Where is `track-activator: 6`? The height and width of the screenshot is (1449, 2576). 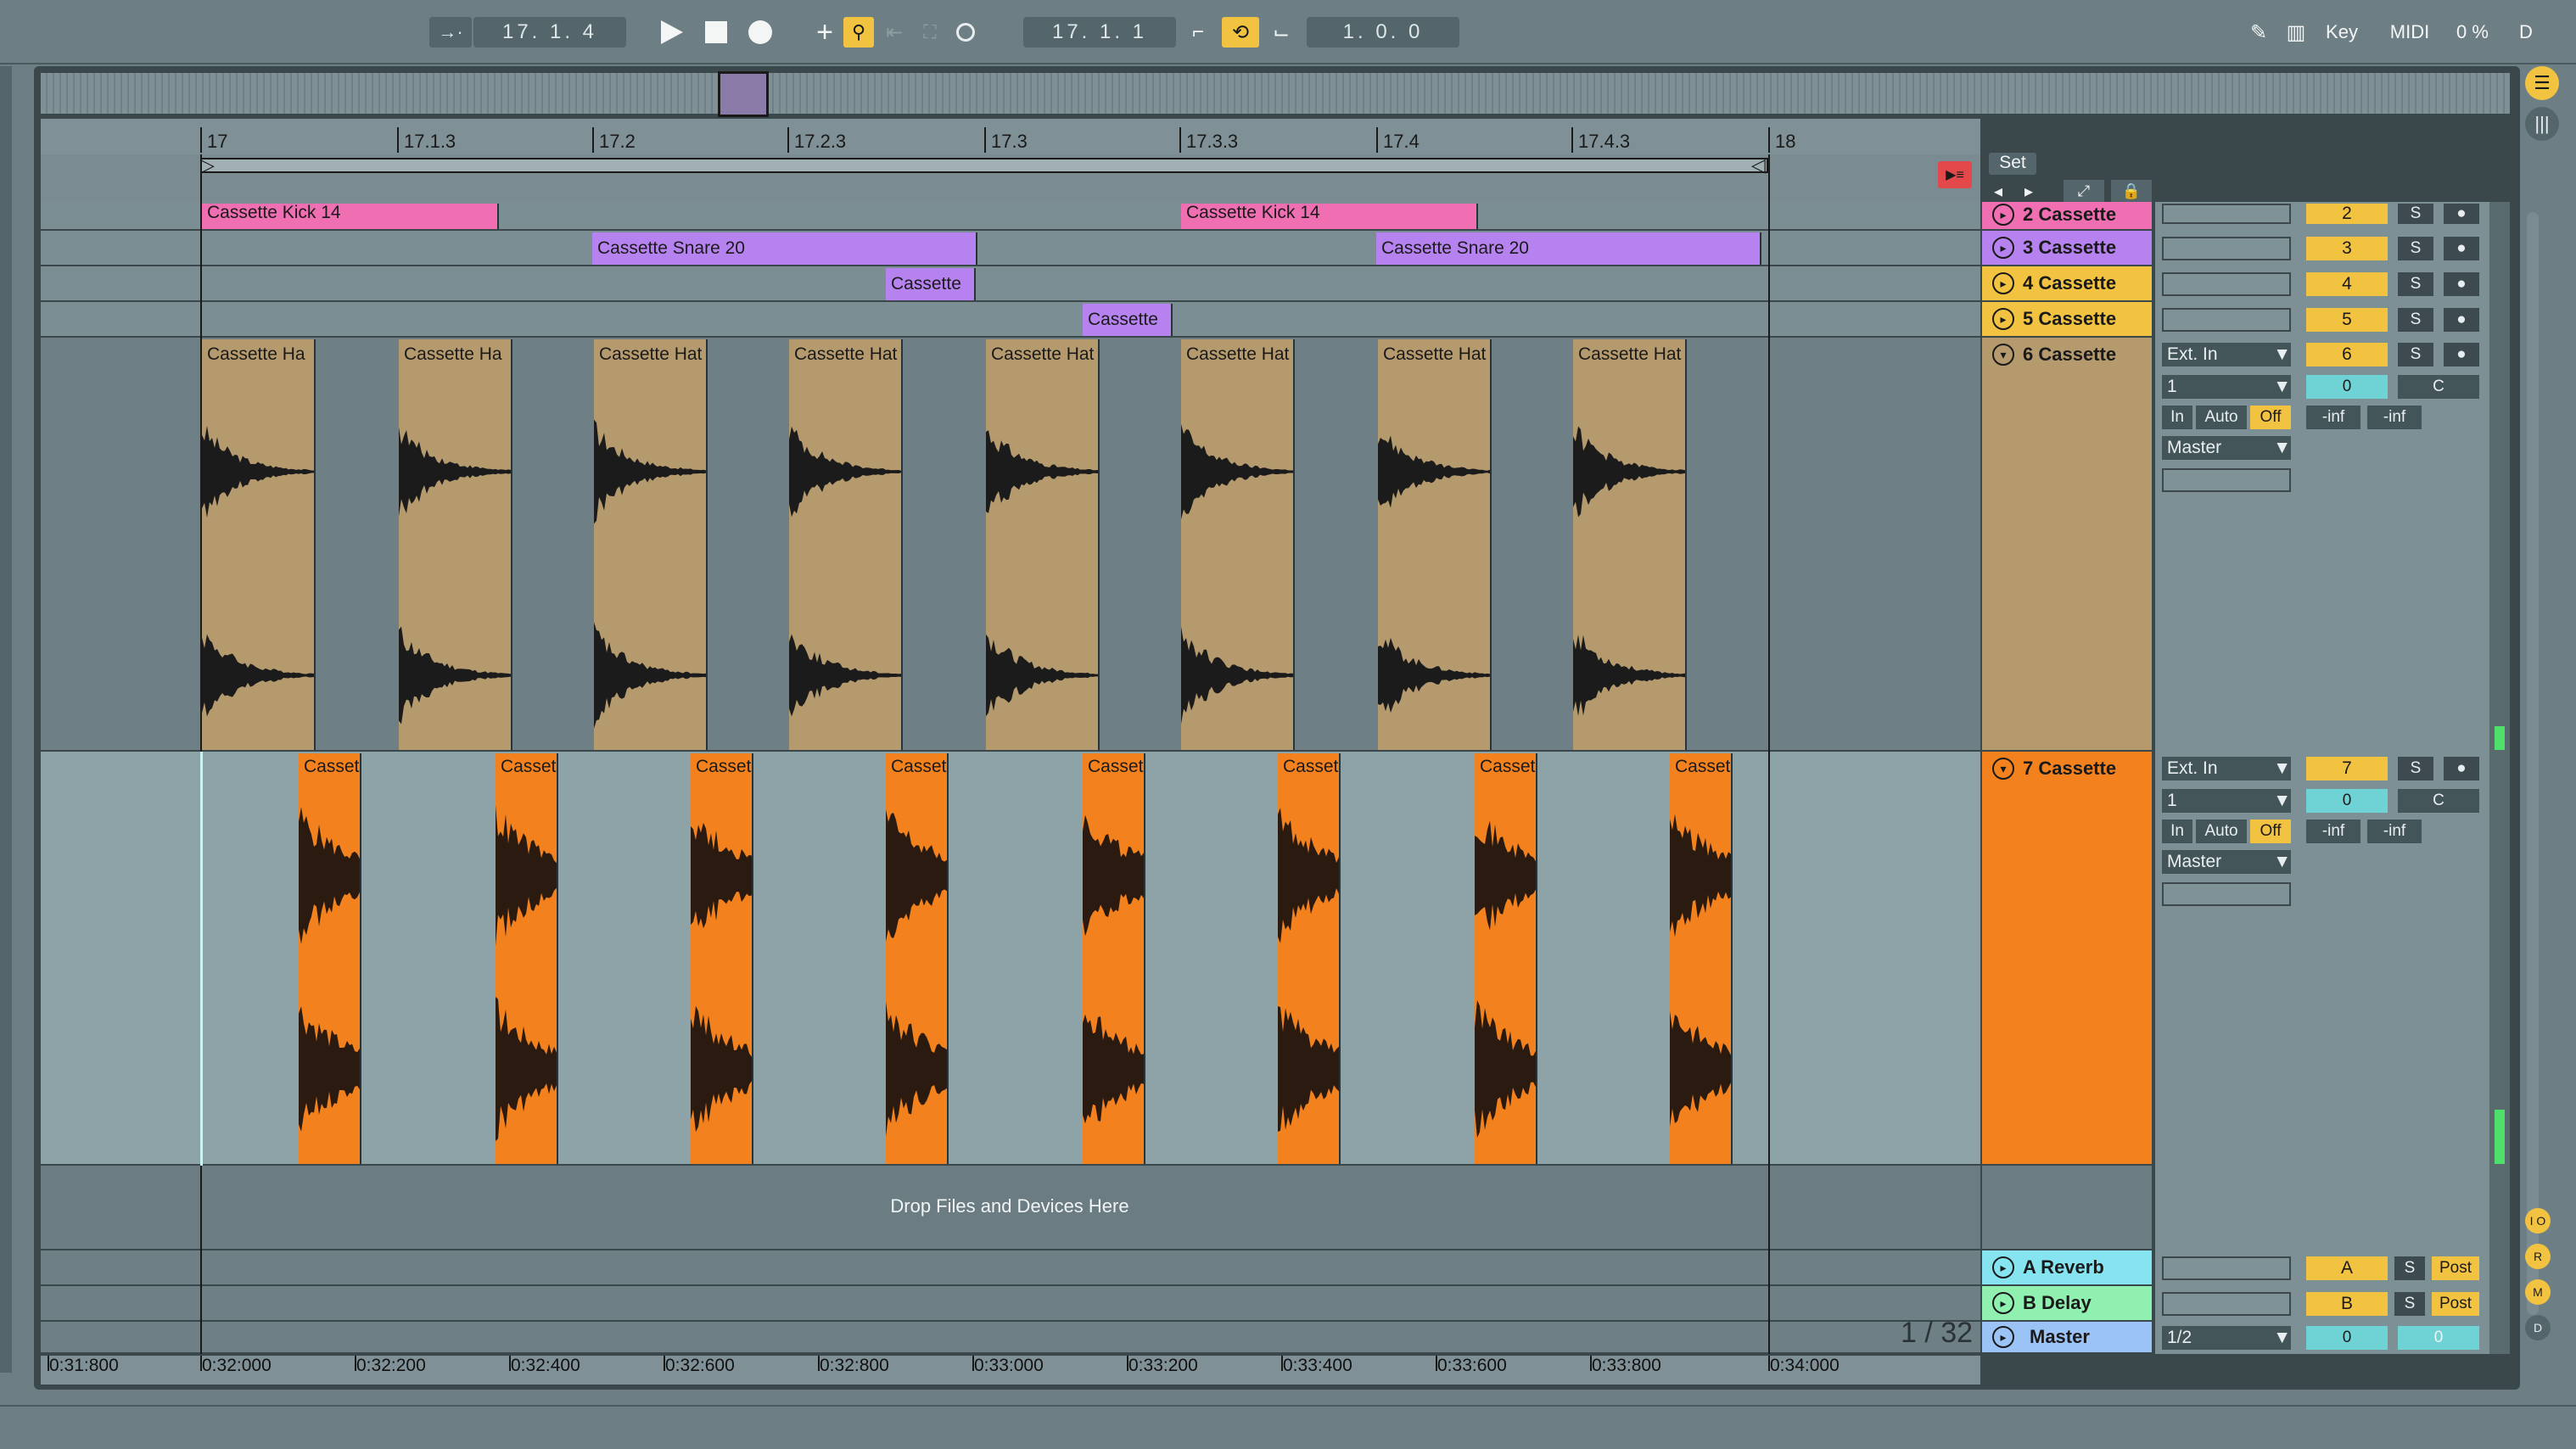 track-activator: 6 is located at coordinates (2347, 354).